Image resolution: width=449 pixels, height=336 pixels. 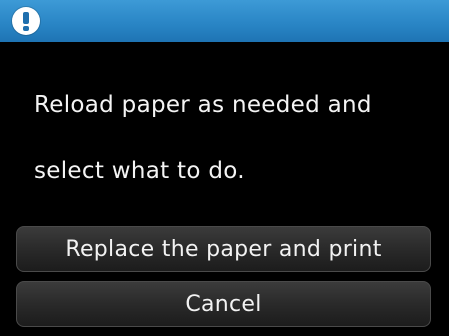 What do you see at coordinates (26, 18) in the screenshot?
I see `alert-icon-bar` at bounding box center [26, 18].